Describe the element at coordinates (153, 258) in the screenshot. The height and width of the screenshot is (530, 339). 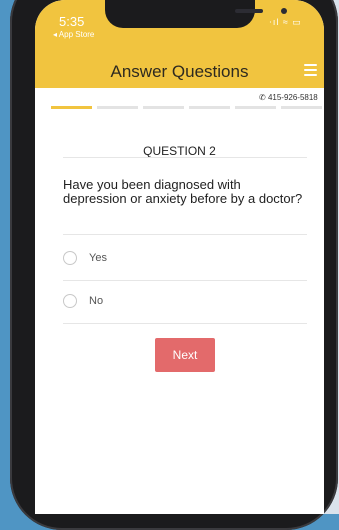
I see `option-yes: Yes` at that location.